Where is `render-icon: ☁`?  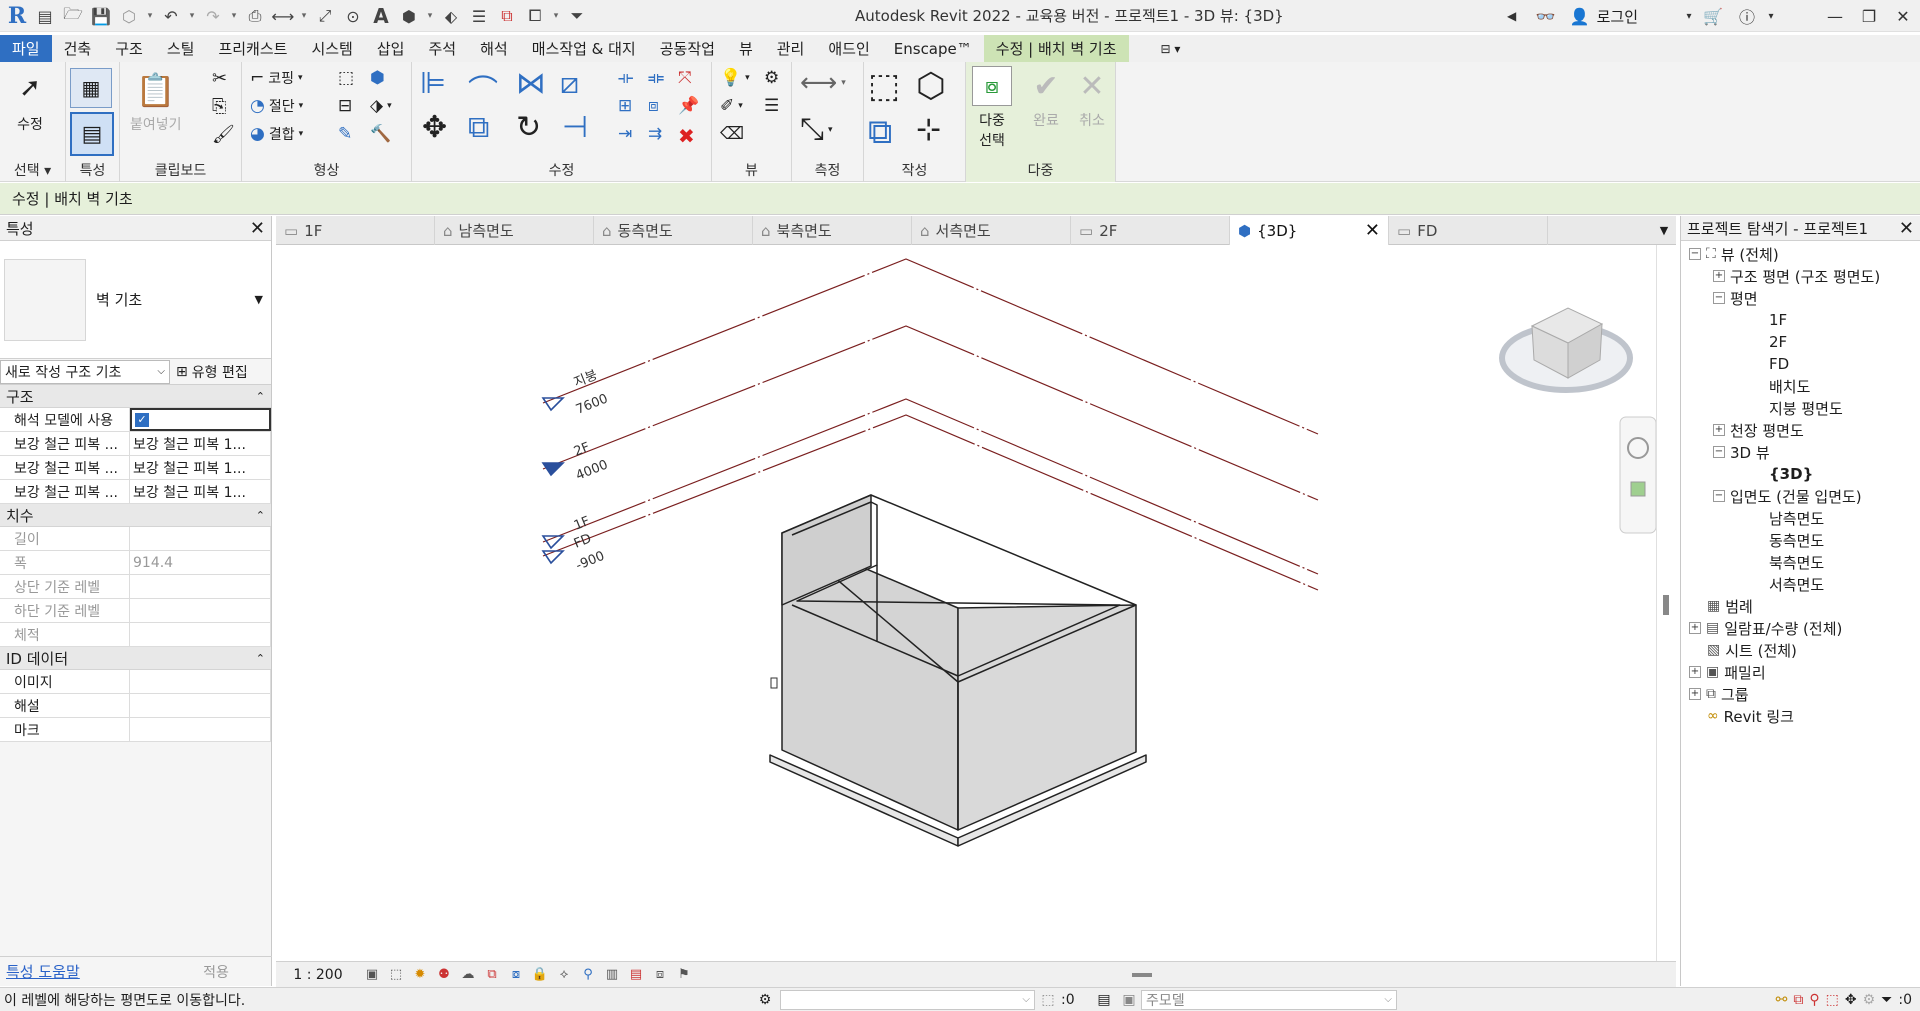
render-icon: ☁ is located at coordinates (468, 975).